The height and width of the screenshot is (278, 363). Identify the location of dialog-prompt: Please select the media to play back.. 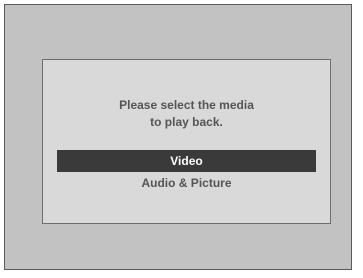
(186, 114).